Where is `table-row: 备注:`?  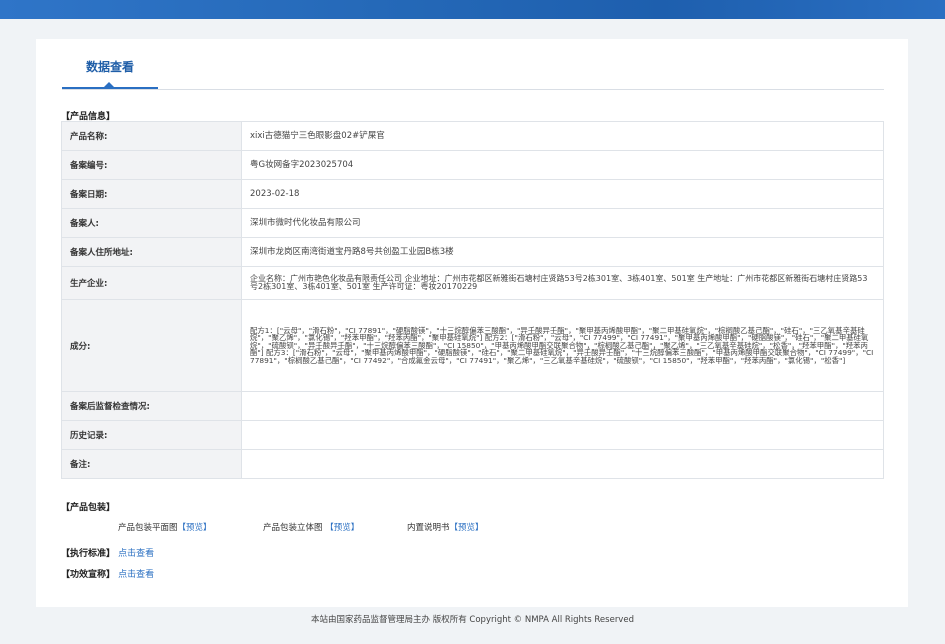
table-row: 备注: is located at coordinates (472, 464).